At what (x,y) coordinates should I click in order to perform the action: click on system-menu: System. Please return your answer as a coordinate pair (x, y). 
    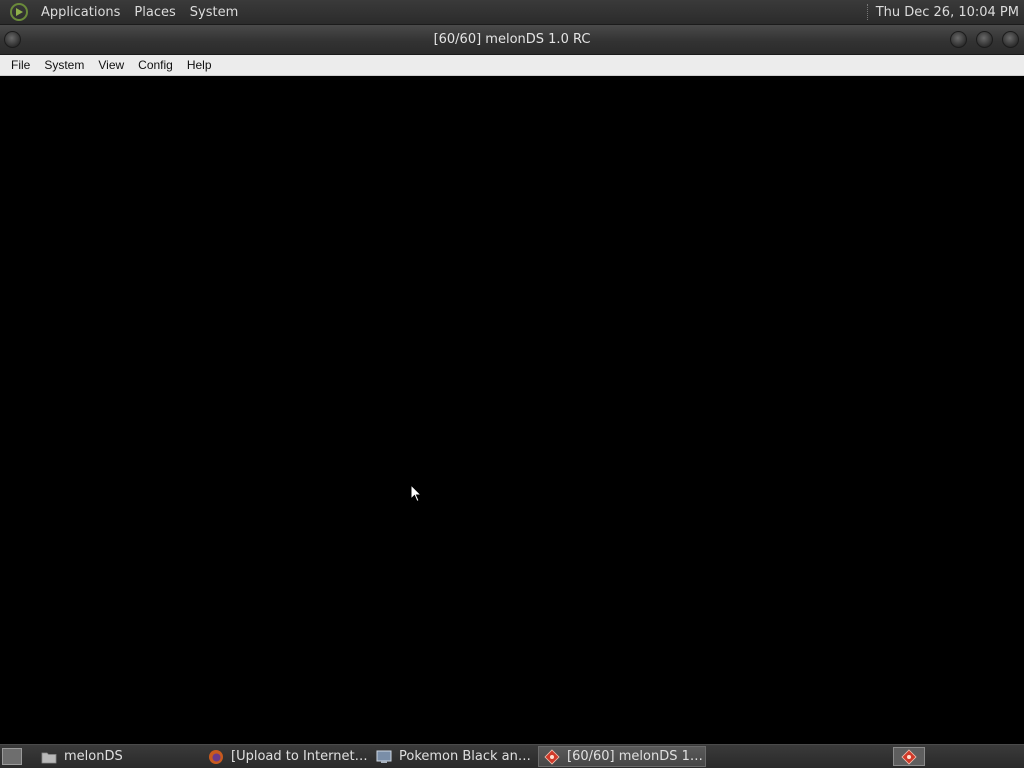
    Looking at the image, I should click on (214, 12).